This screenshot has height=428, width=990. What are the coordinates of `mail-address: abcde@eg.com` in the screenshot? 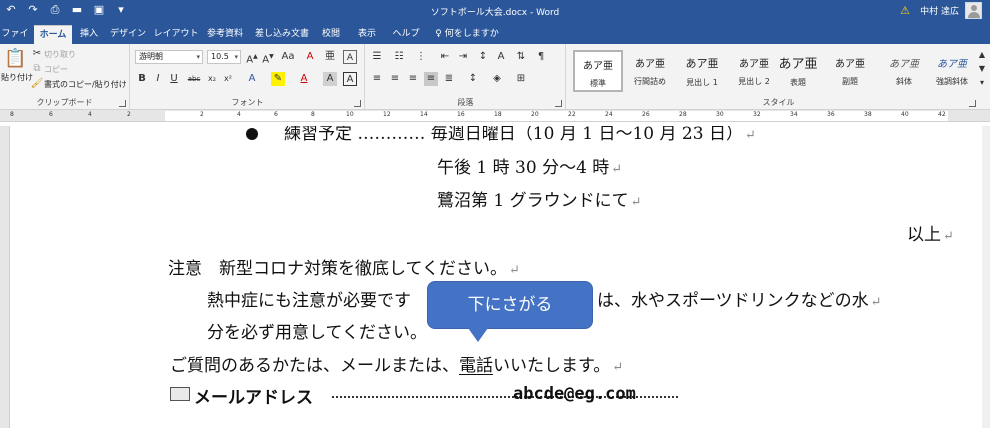 It's located at (574, 394).